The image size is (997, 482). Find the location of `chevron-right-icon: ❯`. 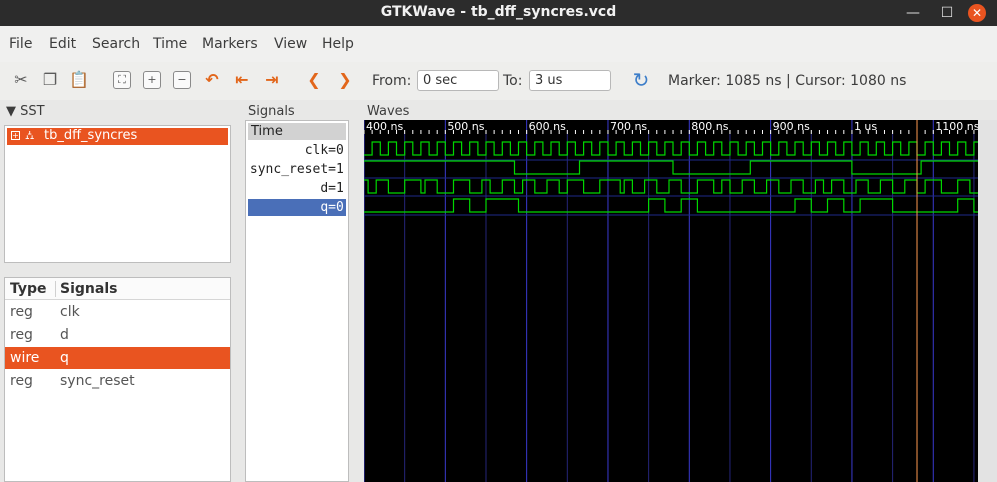

chevron-right-icon: ❯ is located at coordinates (345, 79).